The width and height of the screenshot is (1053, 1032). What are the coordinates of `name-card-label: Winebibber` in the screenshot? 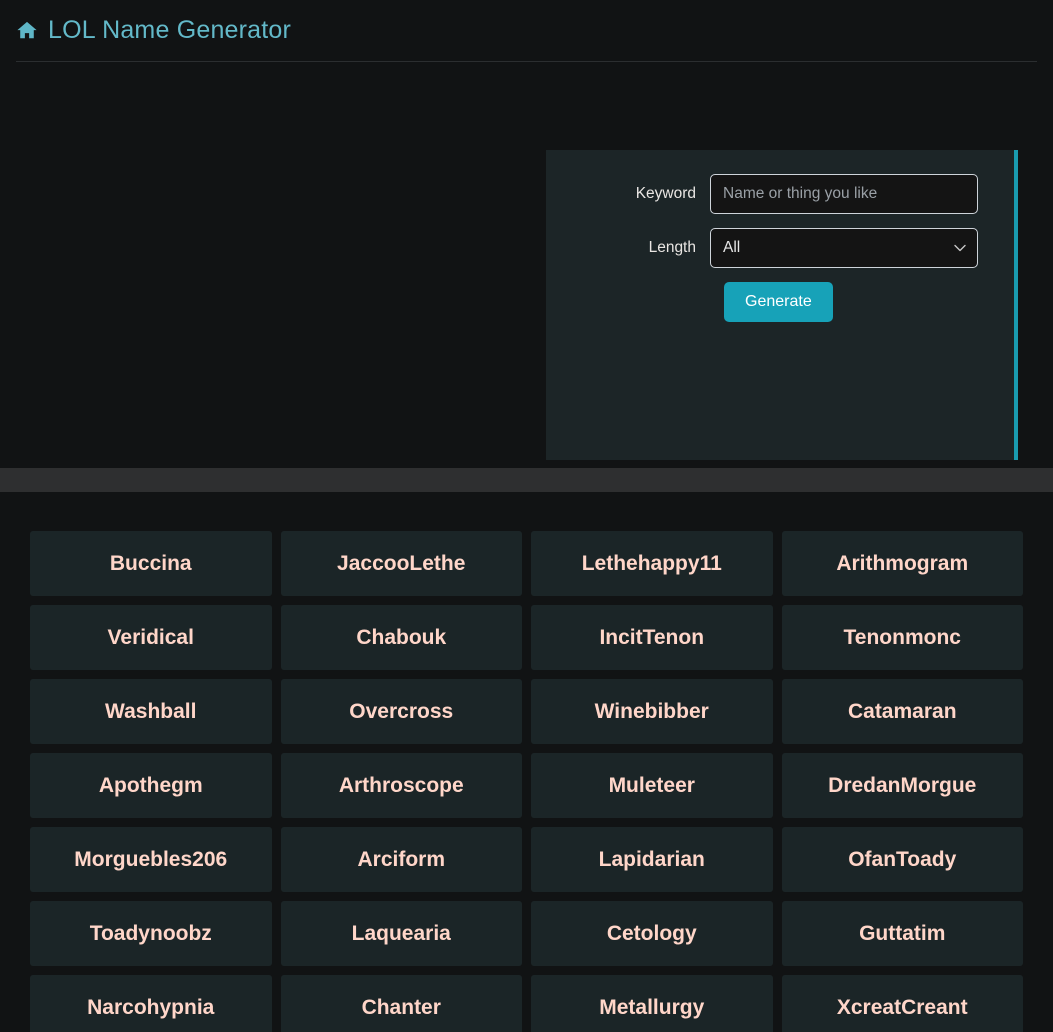 It's located at (651, 711).